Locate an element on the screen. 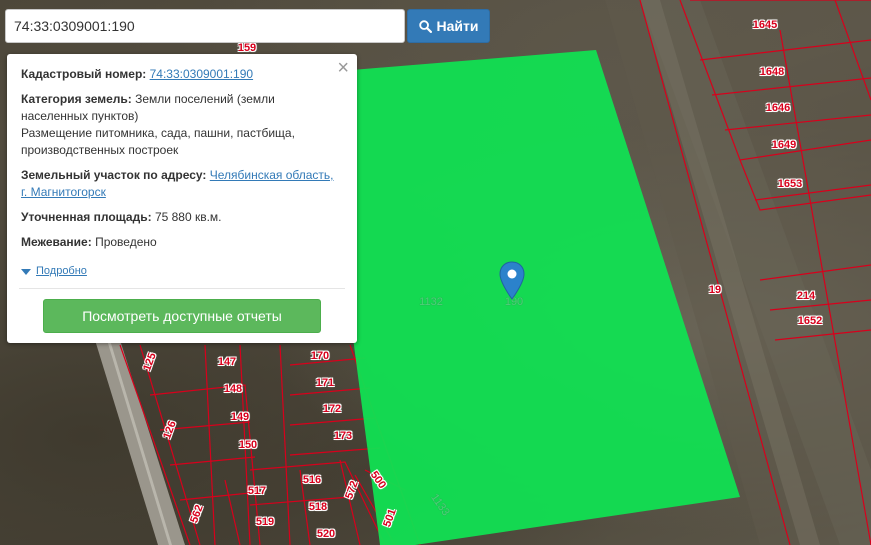 Image resolution: width=871 pixels, height=545 pixels. map-label: 171 is located at coordinates (325, 383).